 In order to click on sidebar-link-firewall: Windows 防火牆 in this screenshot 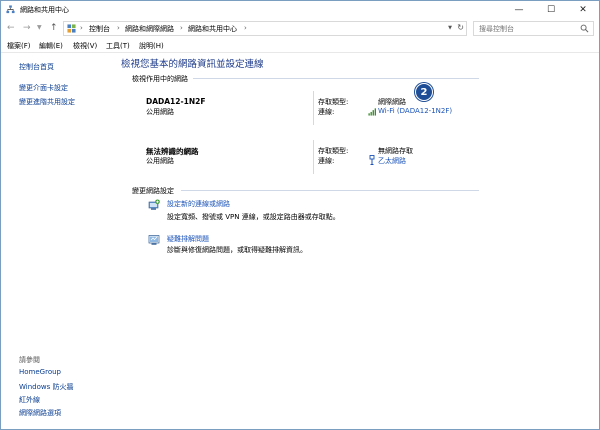, I will do `click(46, 387)`.